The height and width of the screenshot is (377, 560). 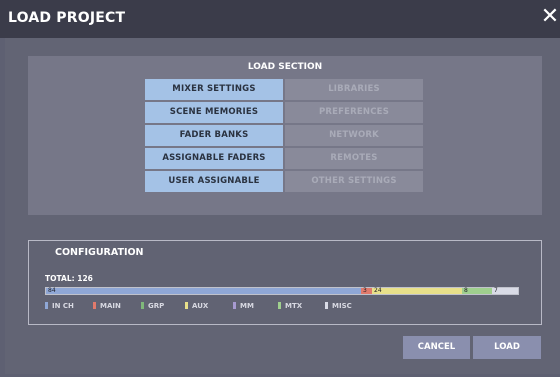 I want to click on toggle-mixer-settings: MIXER SETTINGS, so click(x=214, y=89).